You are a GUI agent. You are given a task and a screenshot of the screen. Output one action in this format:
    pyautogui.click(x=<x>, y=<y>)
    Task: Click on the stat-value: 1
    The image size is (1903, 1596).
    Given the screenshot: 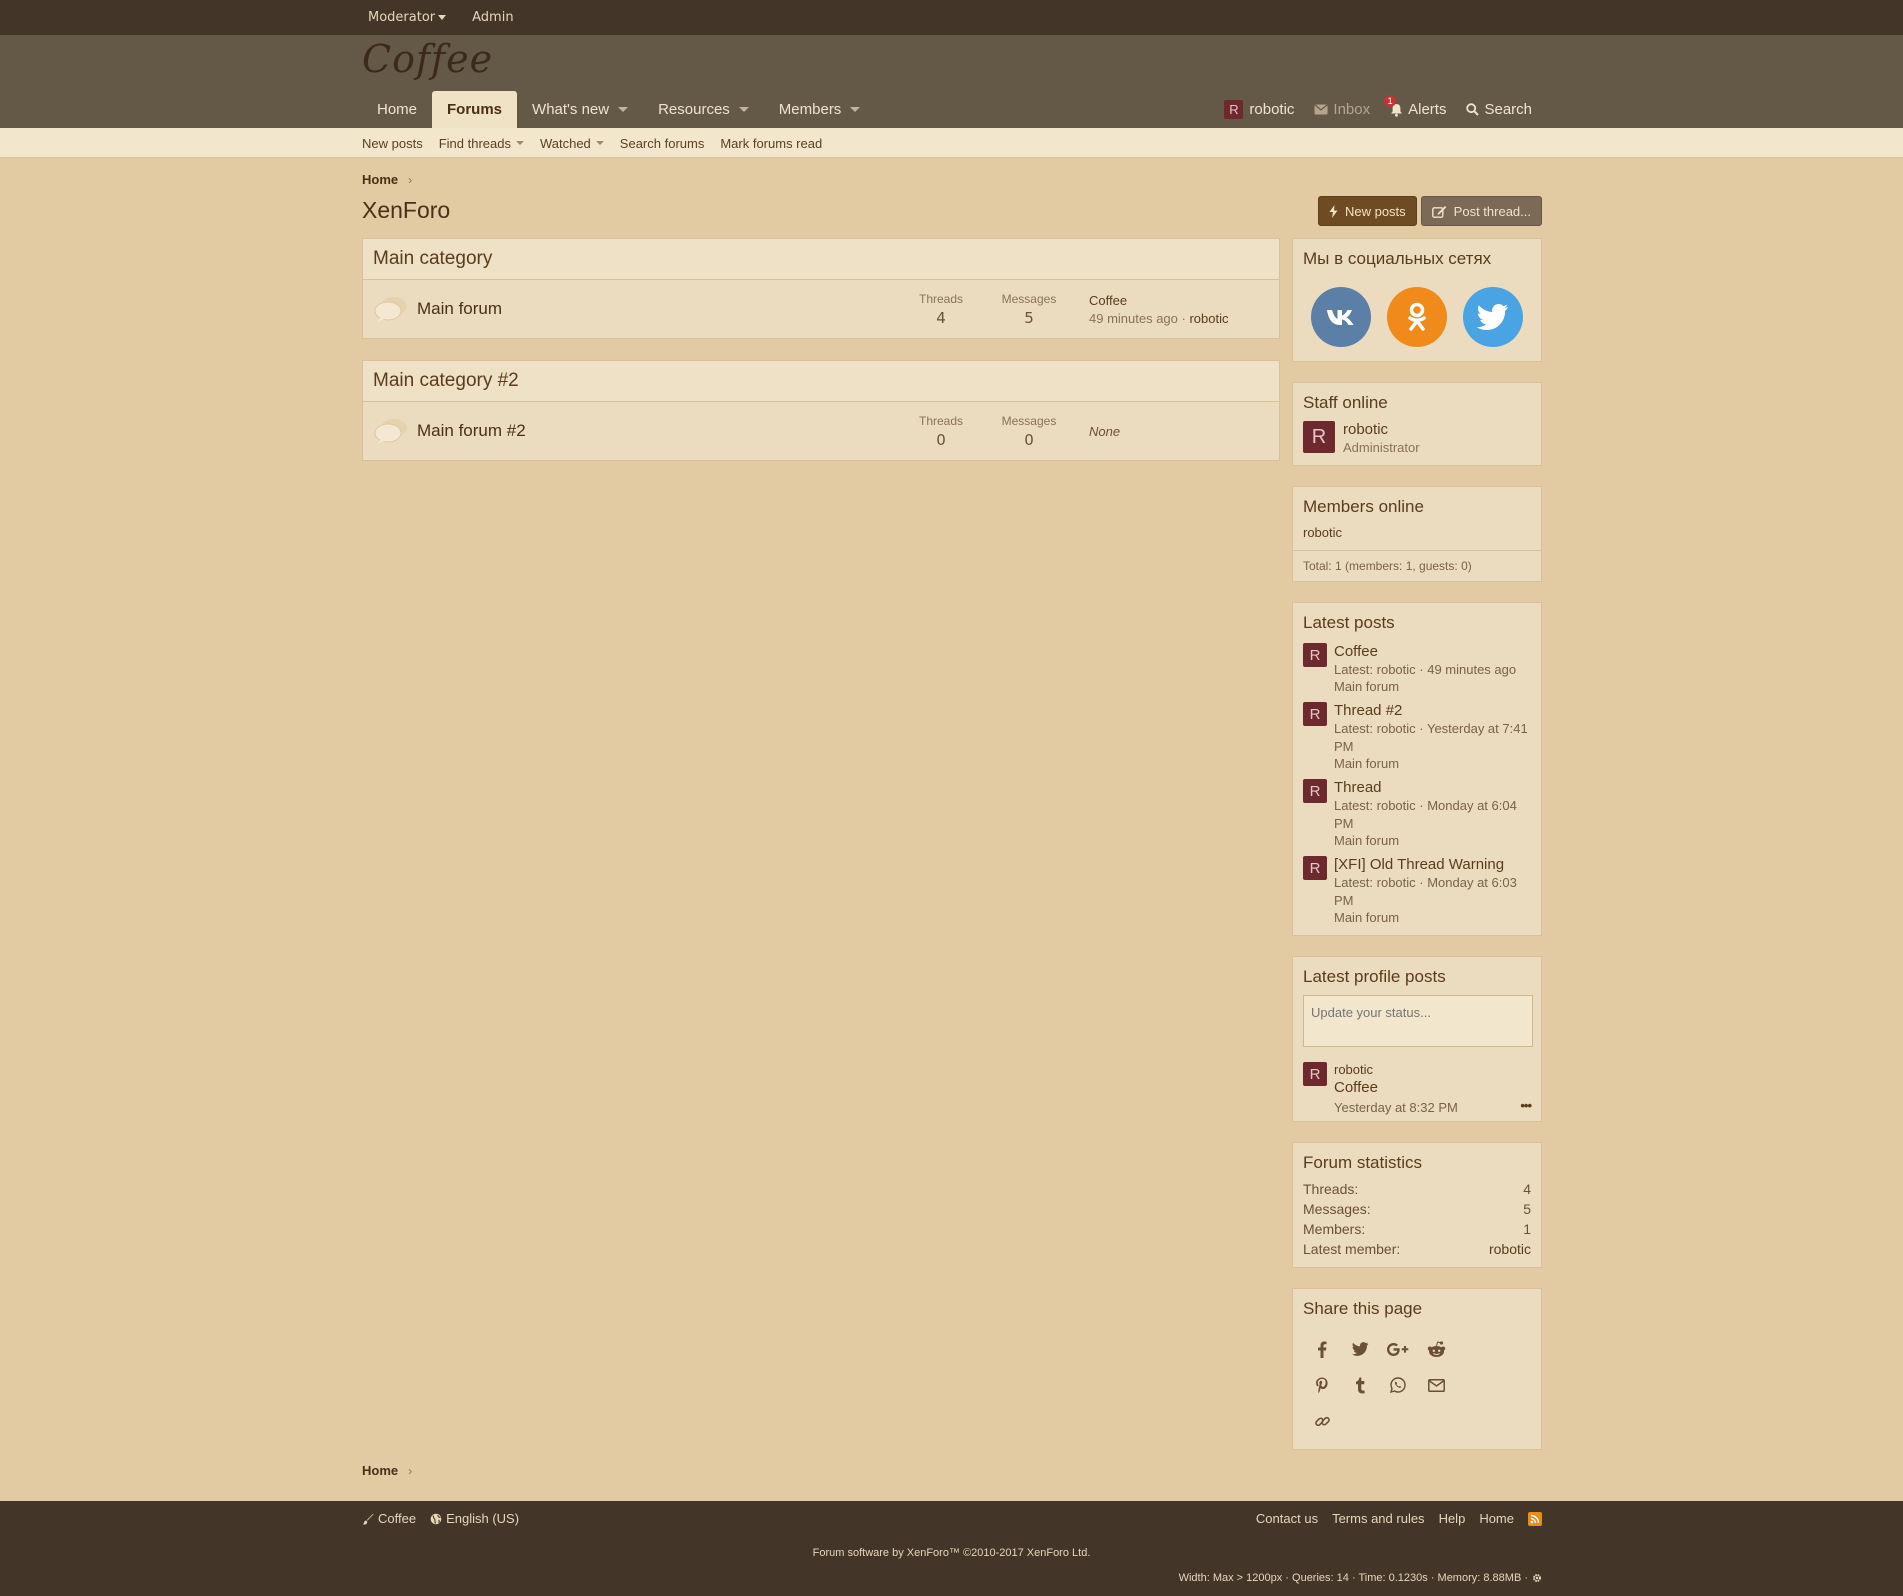 What is the action you would take?
    pyautogui.click(x=1527, y=1229)
    